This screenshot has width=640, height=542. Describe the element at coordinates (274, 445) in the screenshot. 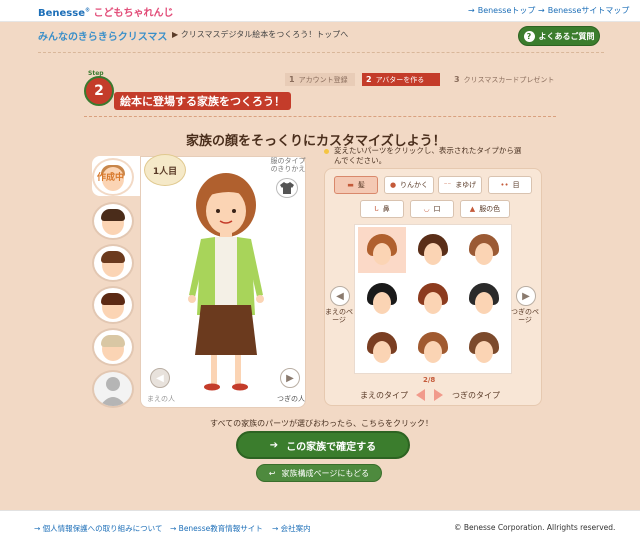

I see `arrow-right-icon: ➔` at that location.